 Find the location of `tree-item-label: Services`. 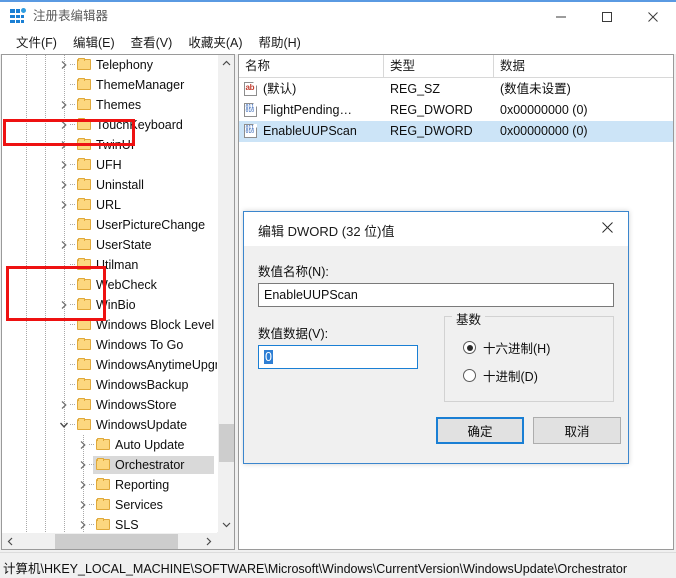

tree-item-label: Services is located at coordinates (139, 505).